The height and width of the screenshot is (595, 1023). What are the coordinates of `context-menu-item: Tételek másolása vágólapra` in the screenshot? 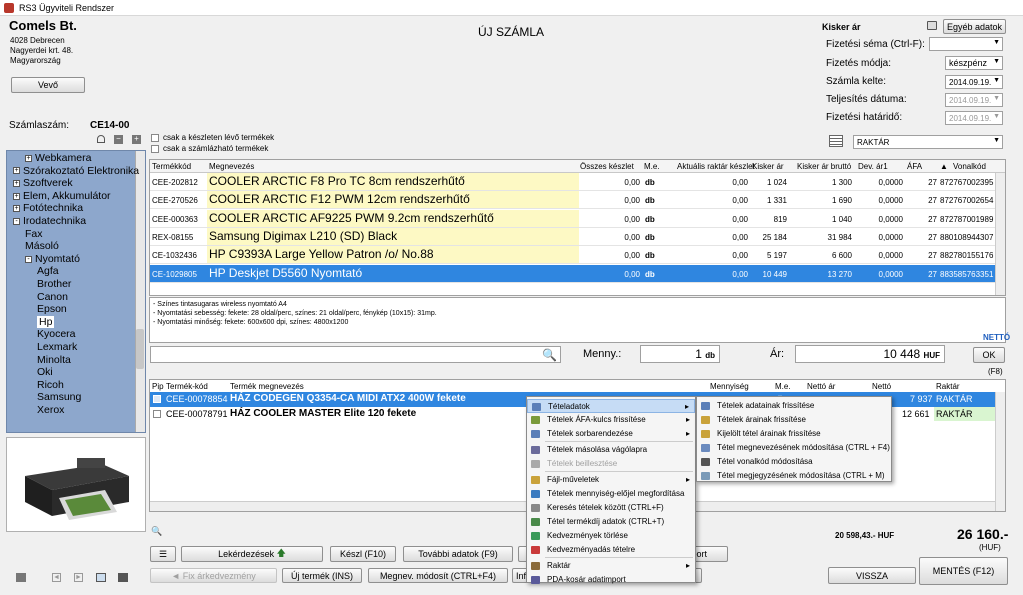 It's located at (611, 450).